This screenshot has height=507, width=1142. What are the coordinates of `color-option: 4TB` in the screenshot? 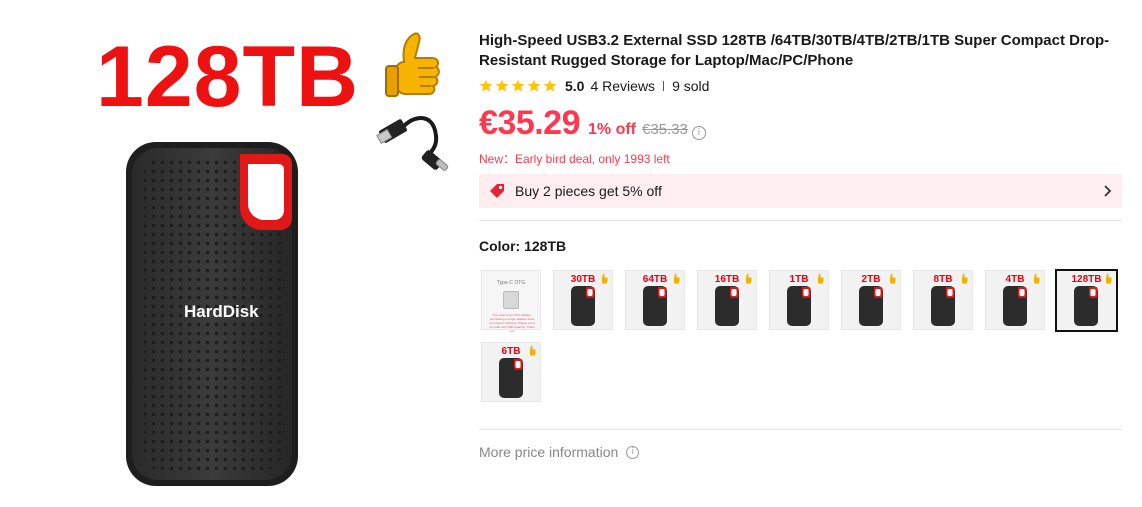 It's located at (1015, 300).